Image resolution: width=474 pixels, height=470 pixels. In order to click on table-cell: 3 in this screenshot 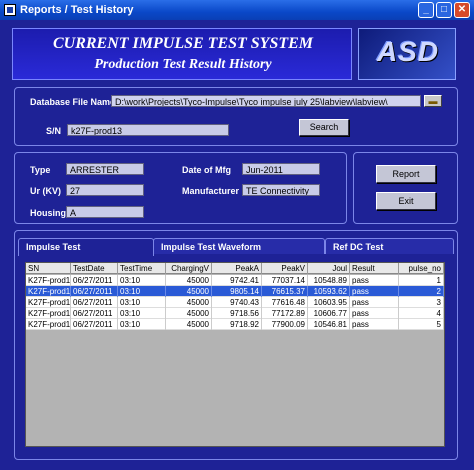, I will do `click(421, 302)`.